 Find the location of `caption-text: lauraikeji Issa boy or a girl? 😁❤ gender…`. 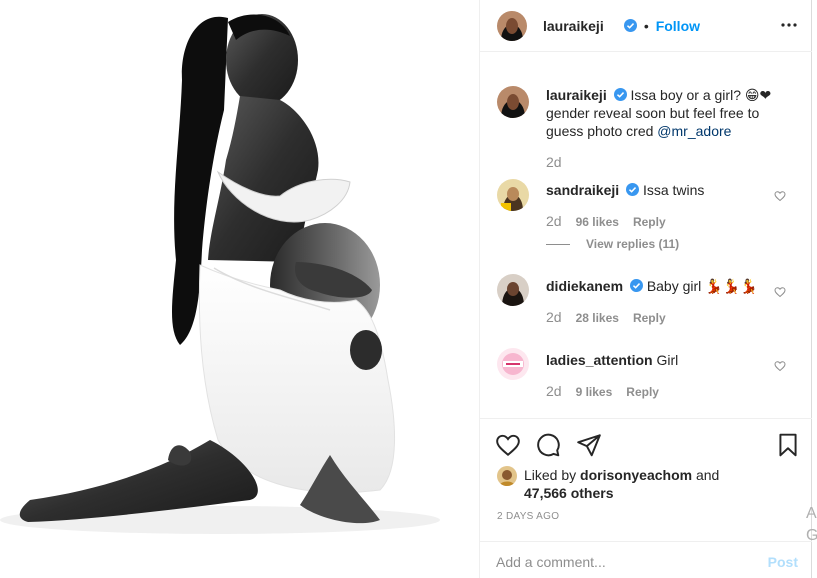

caption-text: lauraikeji Issa boy or a girl? 😁❤ gender… is located at coordinates (664, 113).